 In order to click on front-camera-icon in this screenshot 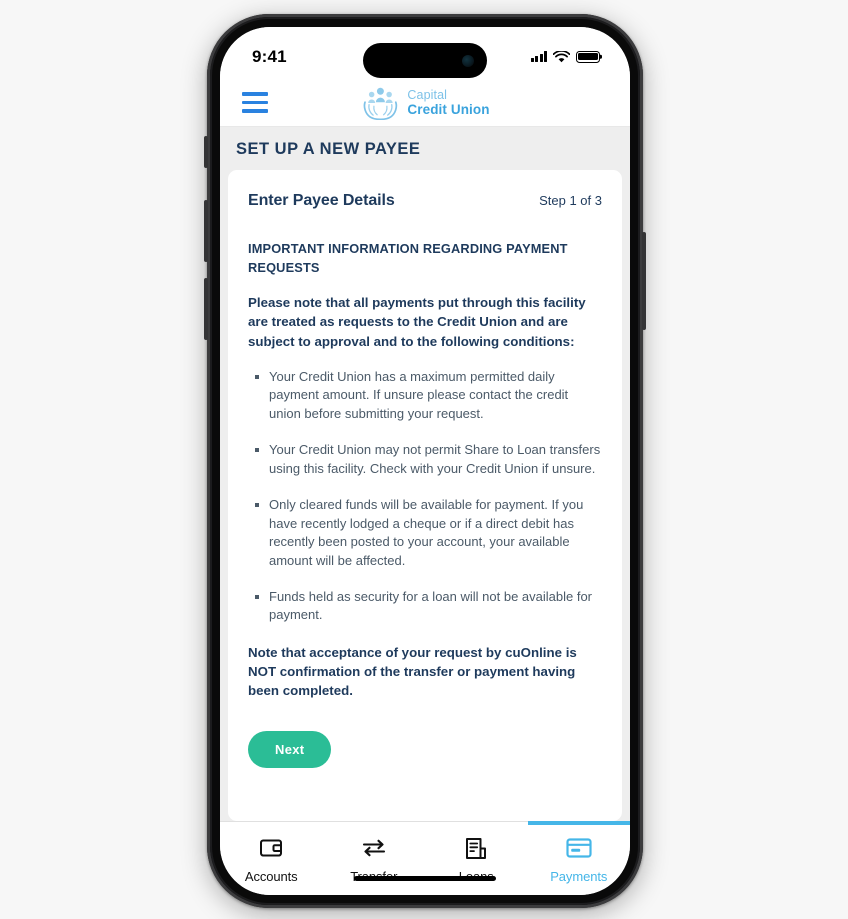, I will do `click(468, 60)`.